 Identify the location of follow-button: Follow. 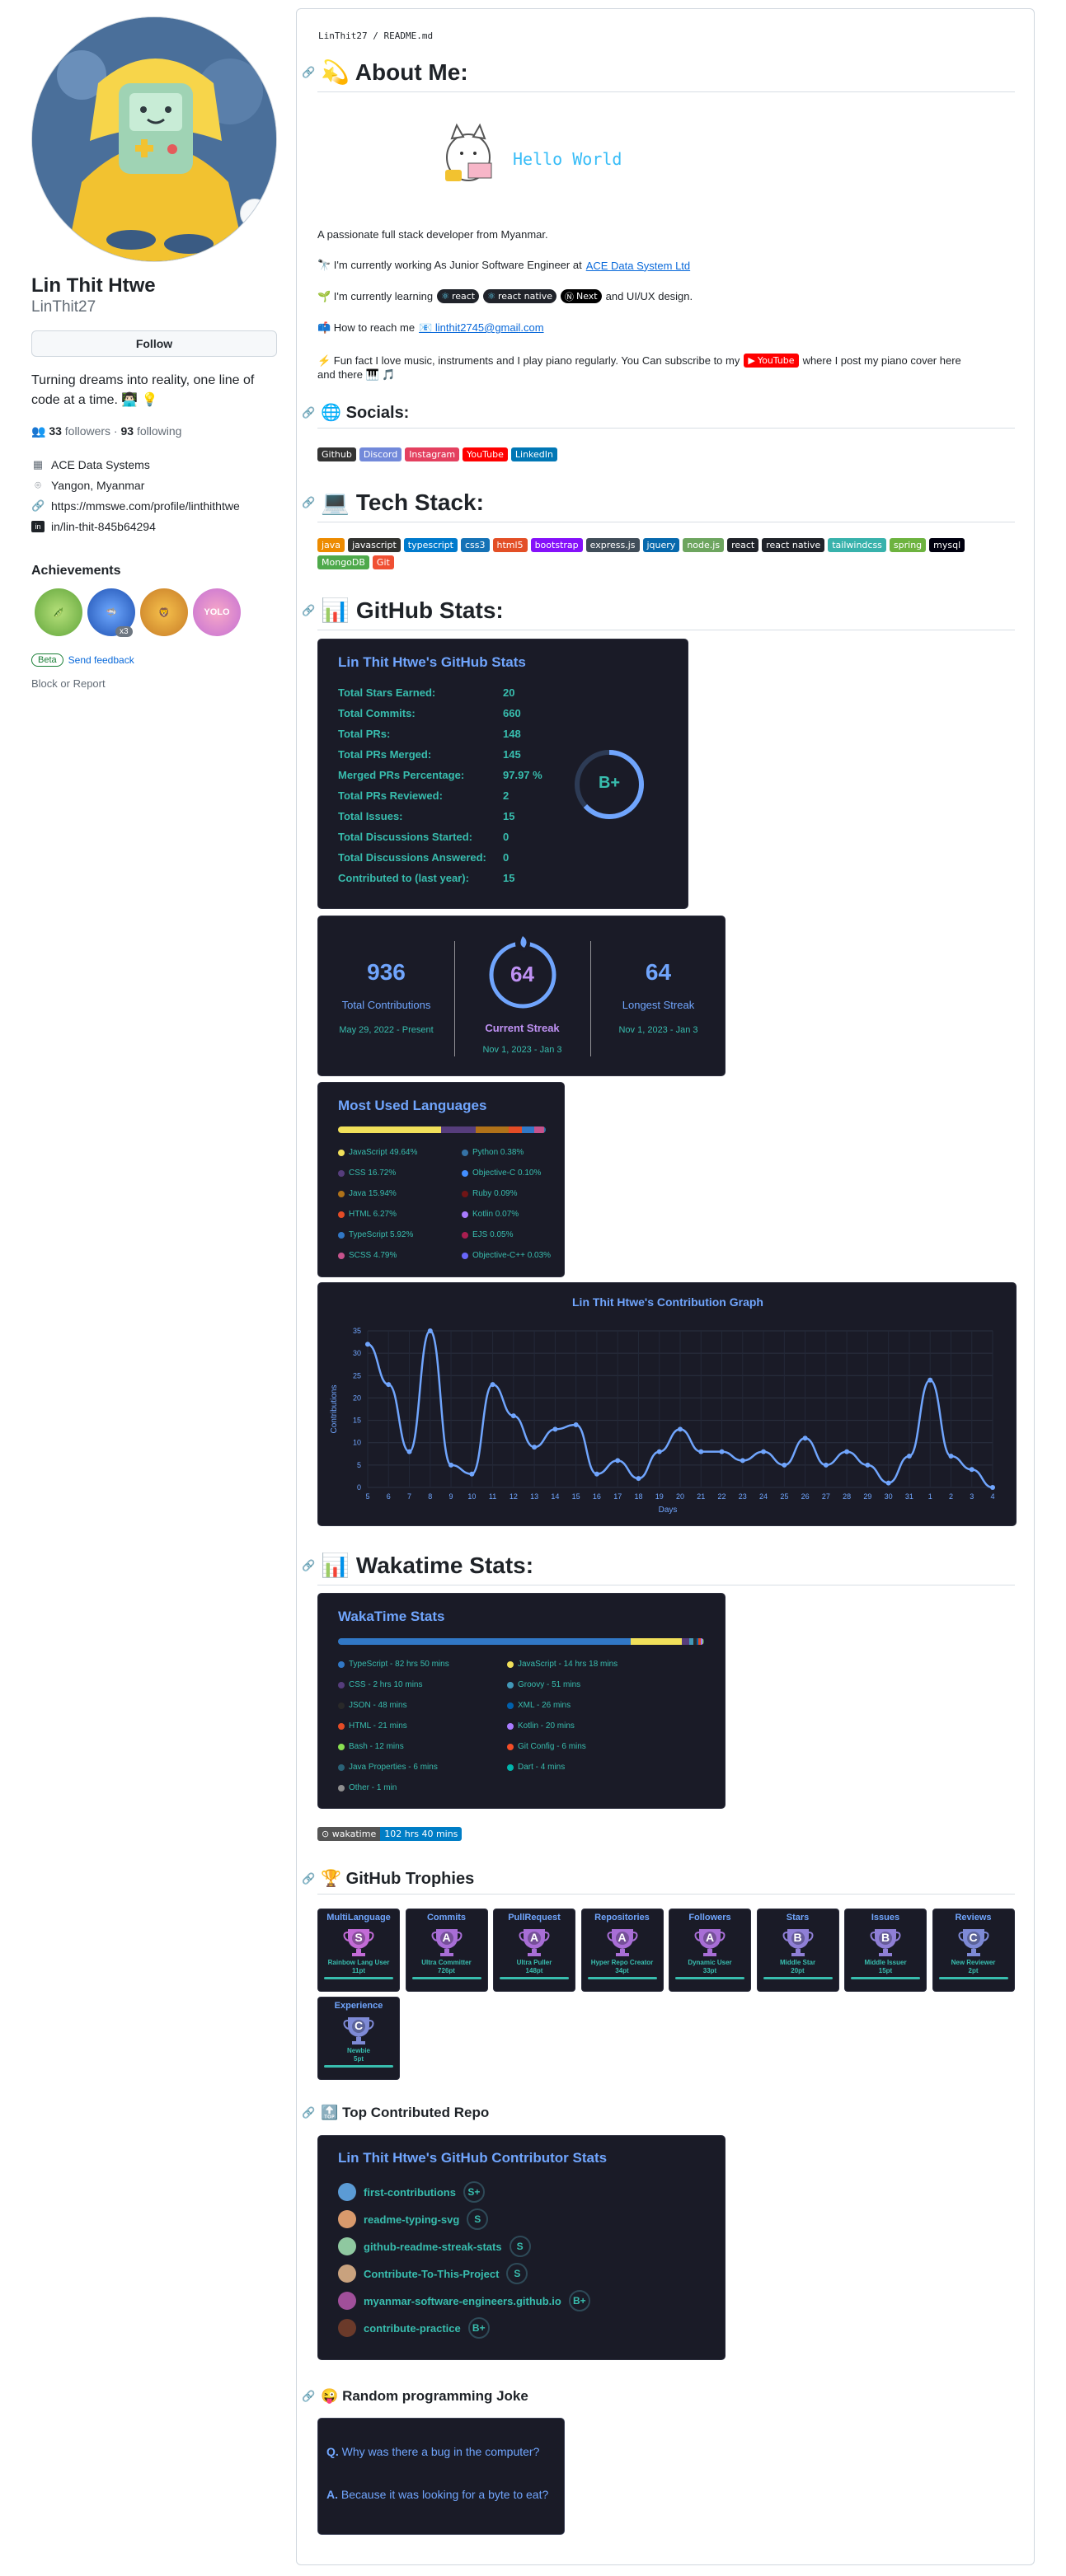
(154, 343).